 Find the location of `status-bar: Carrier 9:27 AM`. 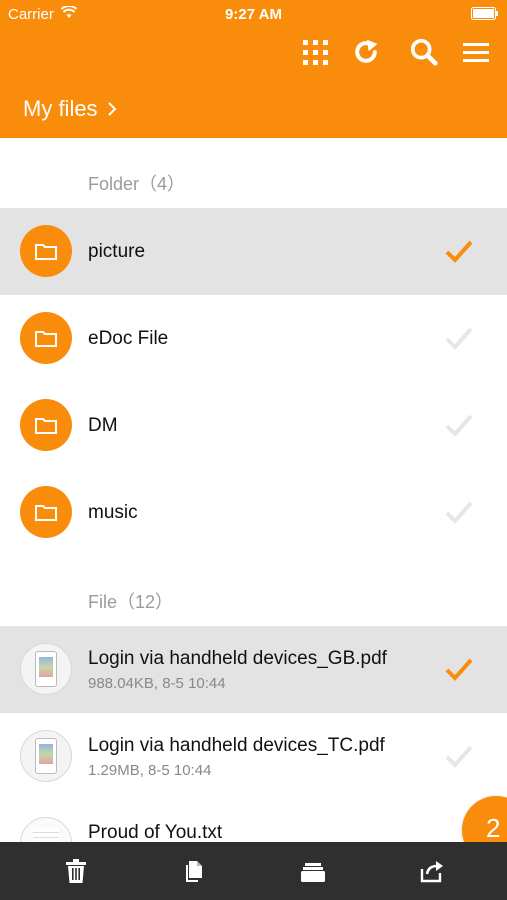

status-bar: Carrier 9:27 AM is located at coordinates (253, 14).